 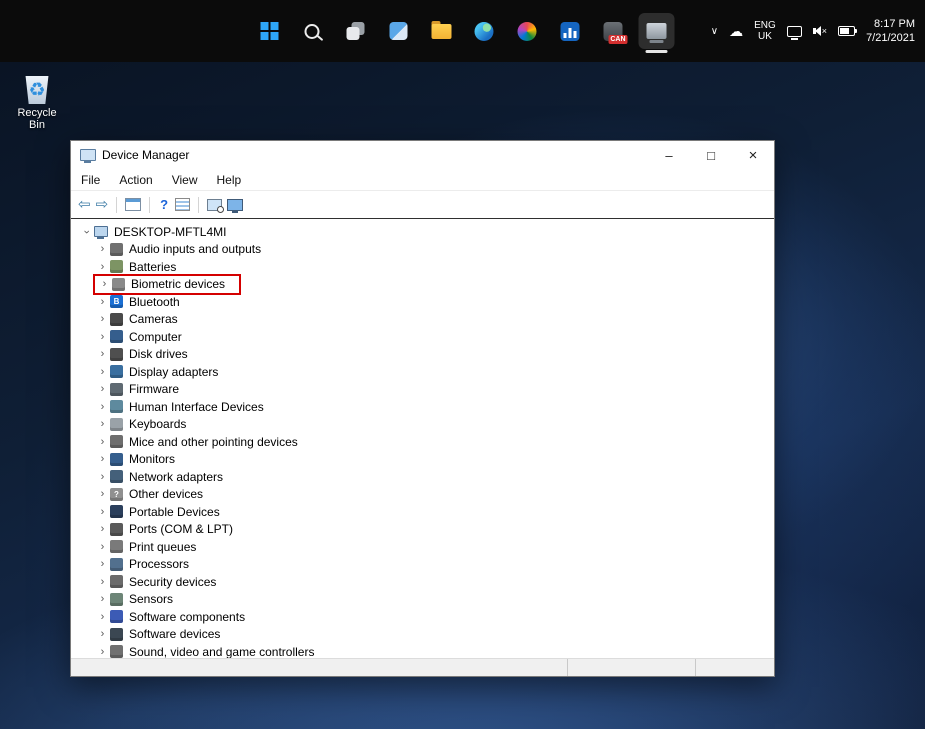 What do you see at coordinates (527, 31) in the screenshot?
I see `photos-button` at bounding box center [527, 31].